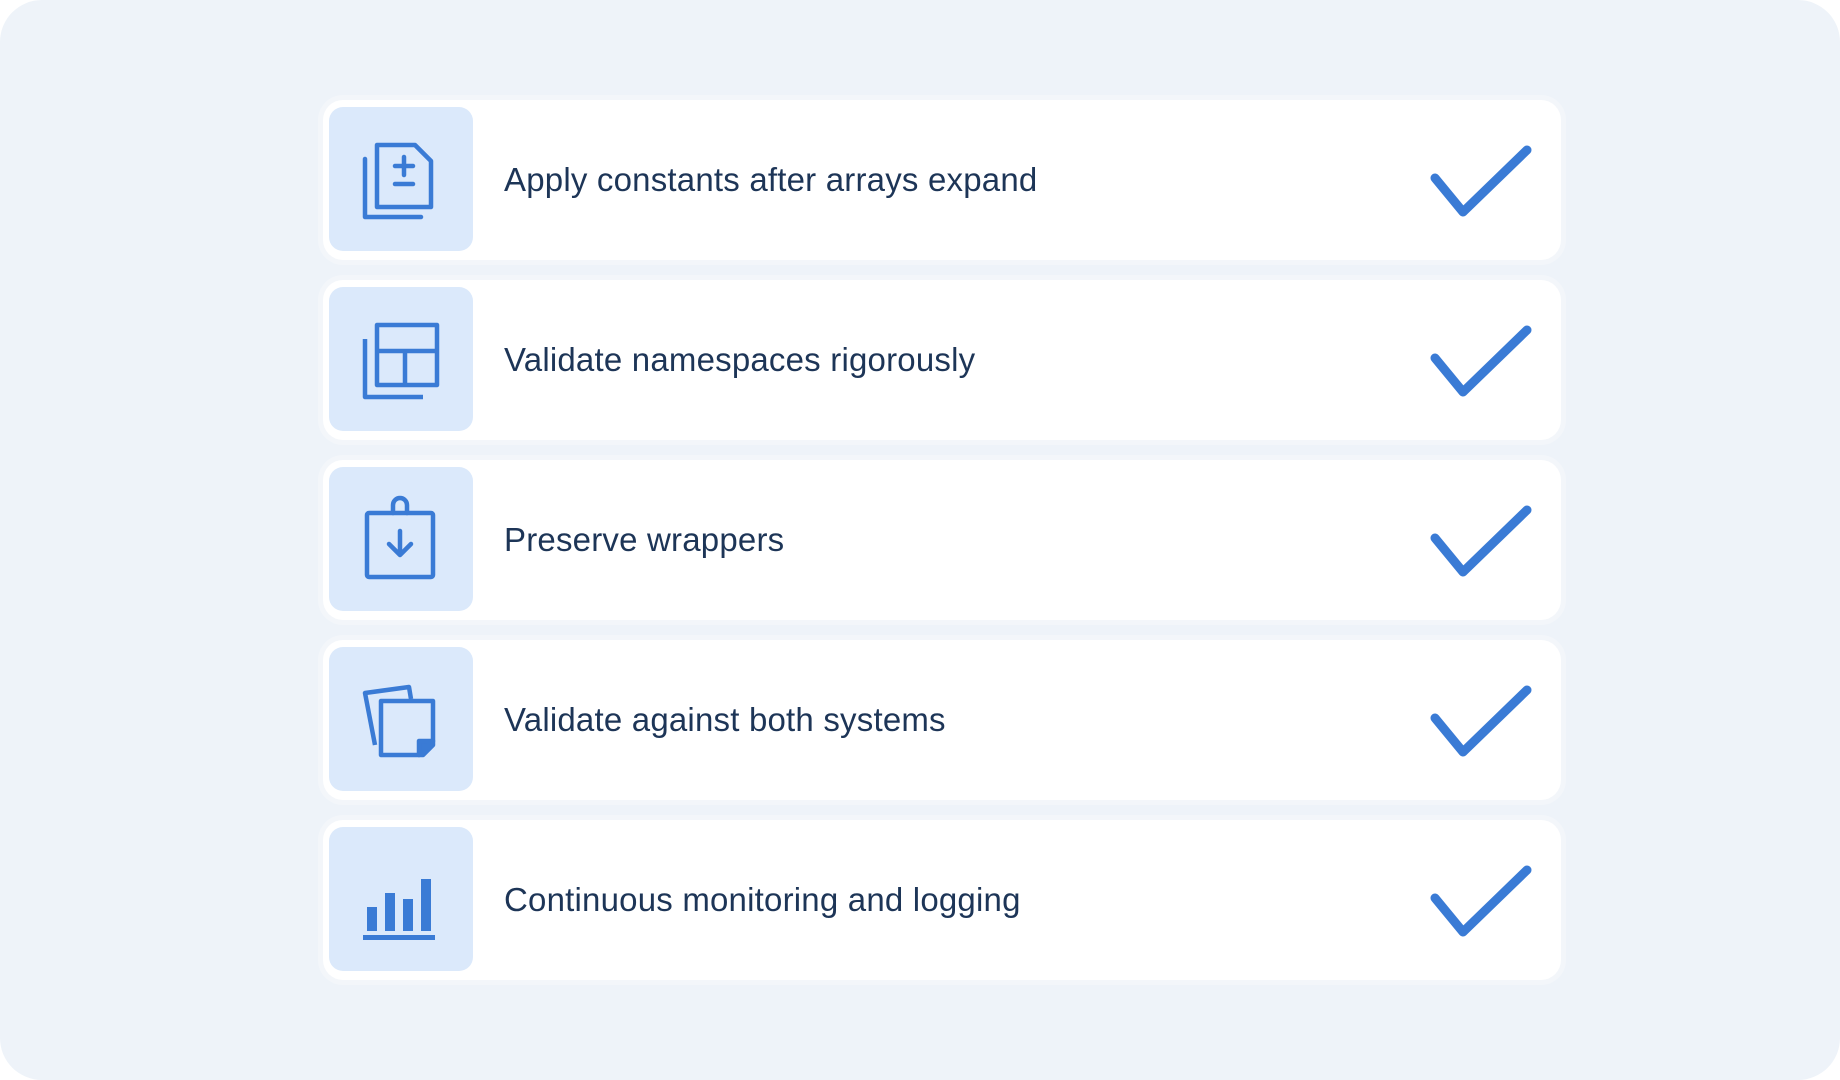  I want to click on item-label: Continuous monitoring and logging, so click(762, 899).